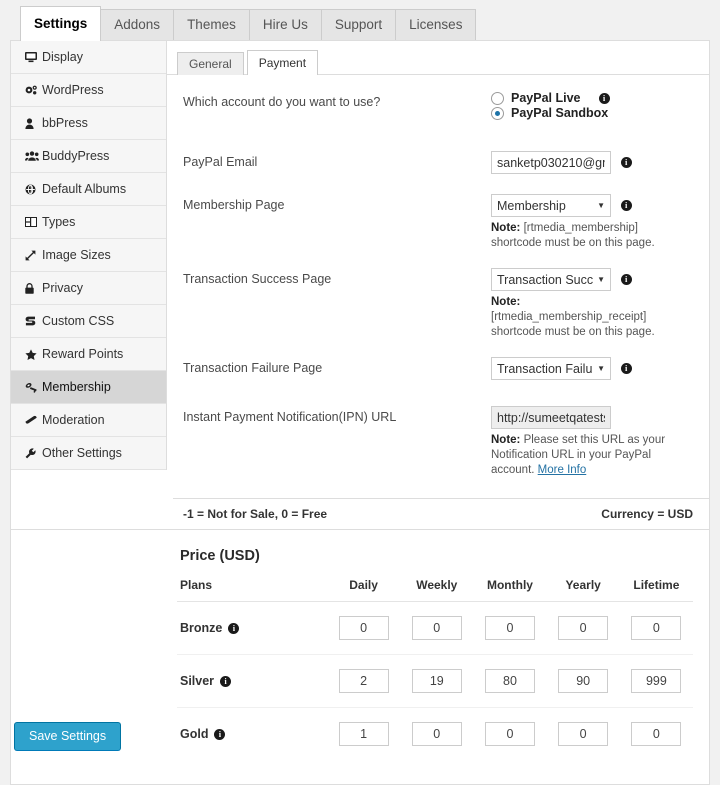 This screenshot has width=720, height=785. I want to click on sidebar-item-label: BuddyPress, so click(76, 156).